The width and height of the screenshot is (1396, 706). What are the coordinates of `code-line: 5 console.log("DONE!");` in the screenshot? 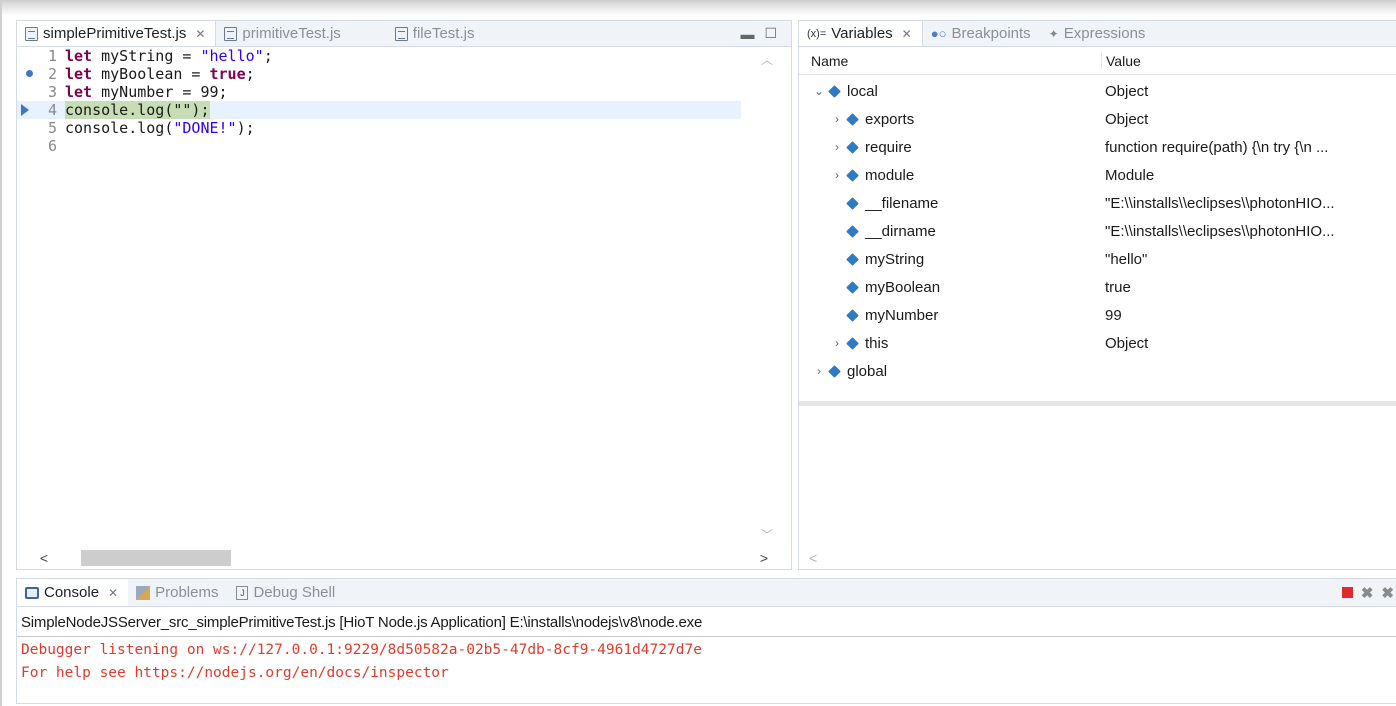 It's located at (379, 128).